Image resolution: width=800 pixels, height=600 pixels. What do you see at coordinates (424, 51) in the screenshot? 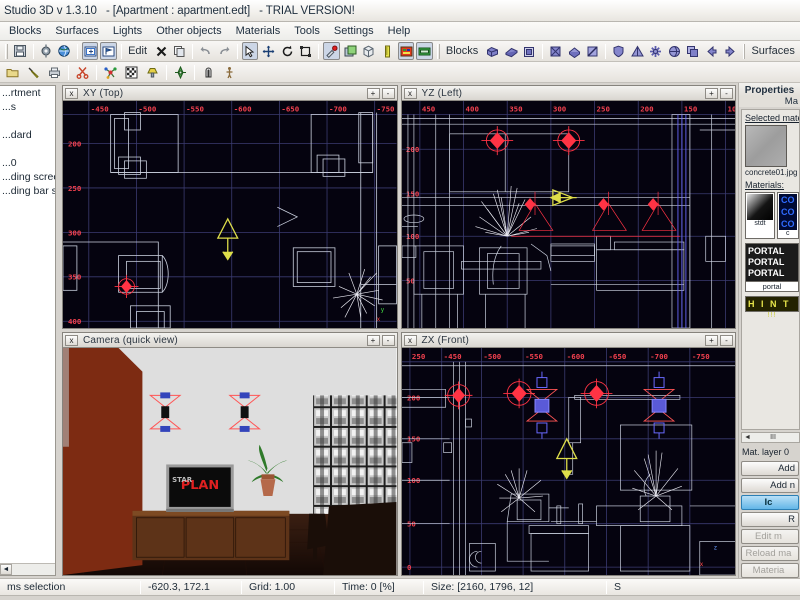
I see `align-icon` at bounding box center [424, 51].